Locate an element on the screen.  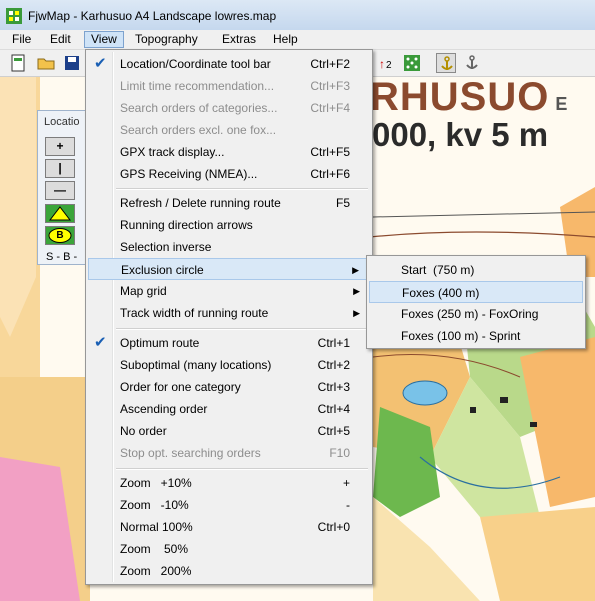
menu-item-shortcut: Ctrl+1 is located at coordinates (333, 343).